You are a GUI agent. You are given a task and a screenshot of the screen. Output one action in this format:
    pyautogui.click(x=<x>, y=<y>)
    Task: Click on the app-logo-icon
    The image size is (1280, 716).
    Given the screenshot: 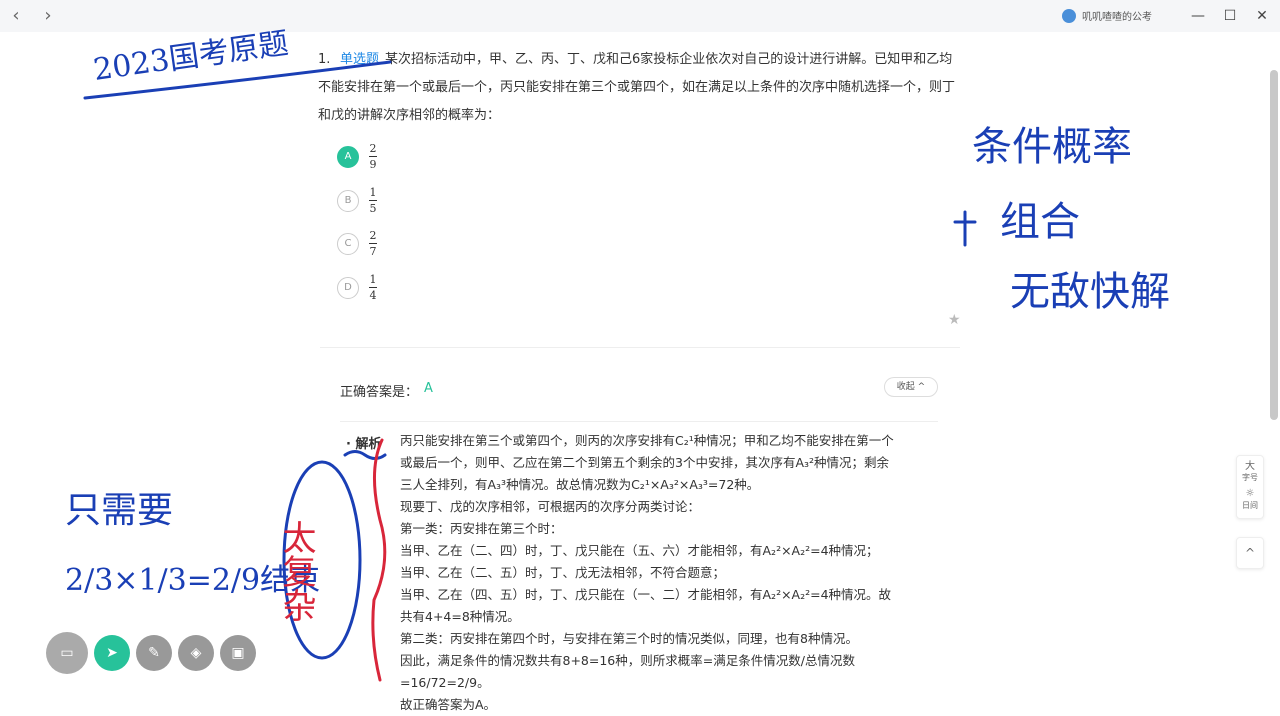 What is the action you would take?
    pyautogui.click(x=1069, y=15)
    